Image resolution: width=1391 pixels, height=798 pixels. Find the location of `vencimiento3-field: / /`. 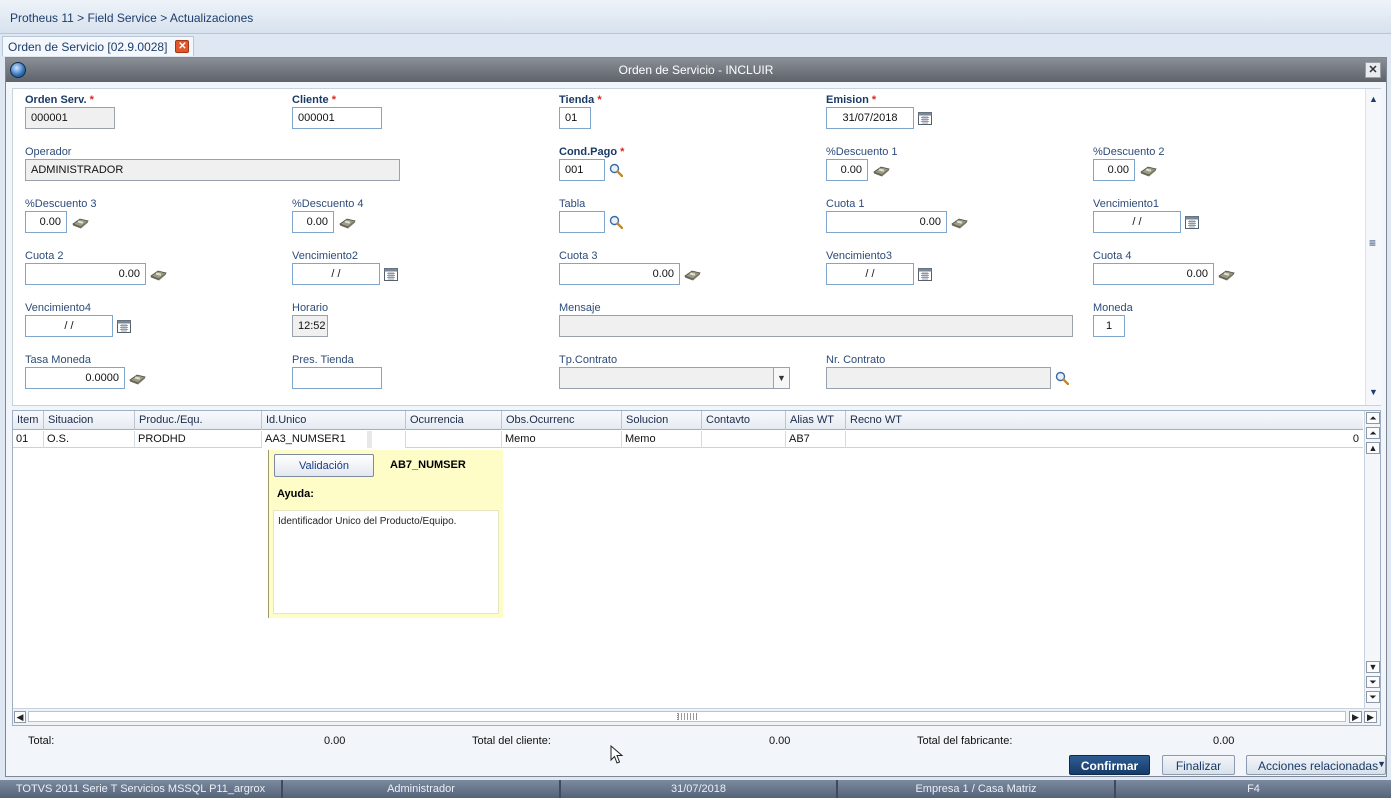

vencimiento3-field: / / is located at coordinates (870, 274).